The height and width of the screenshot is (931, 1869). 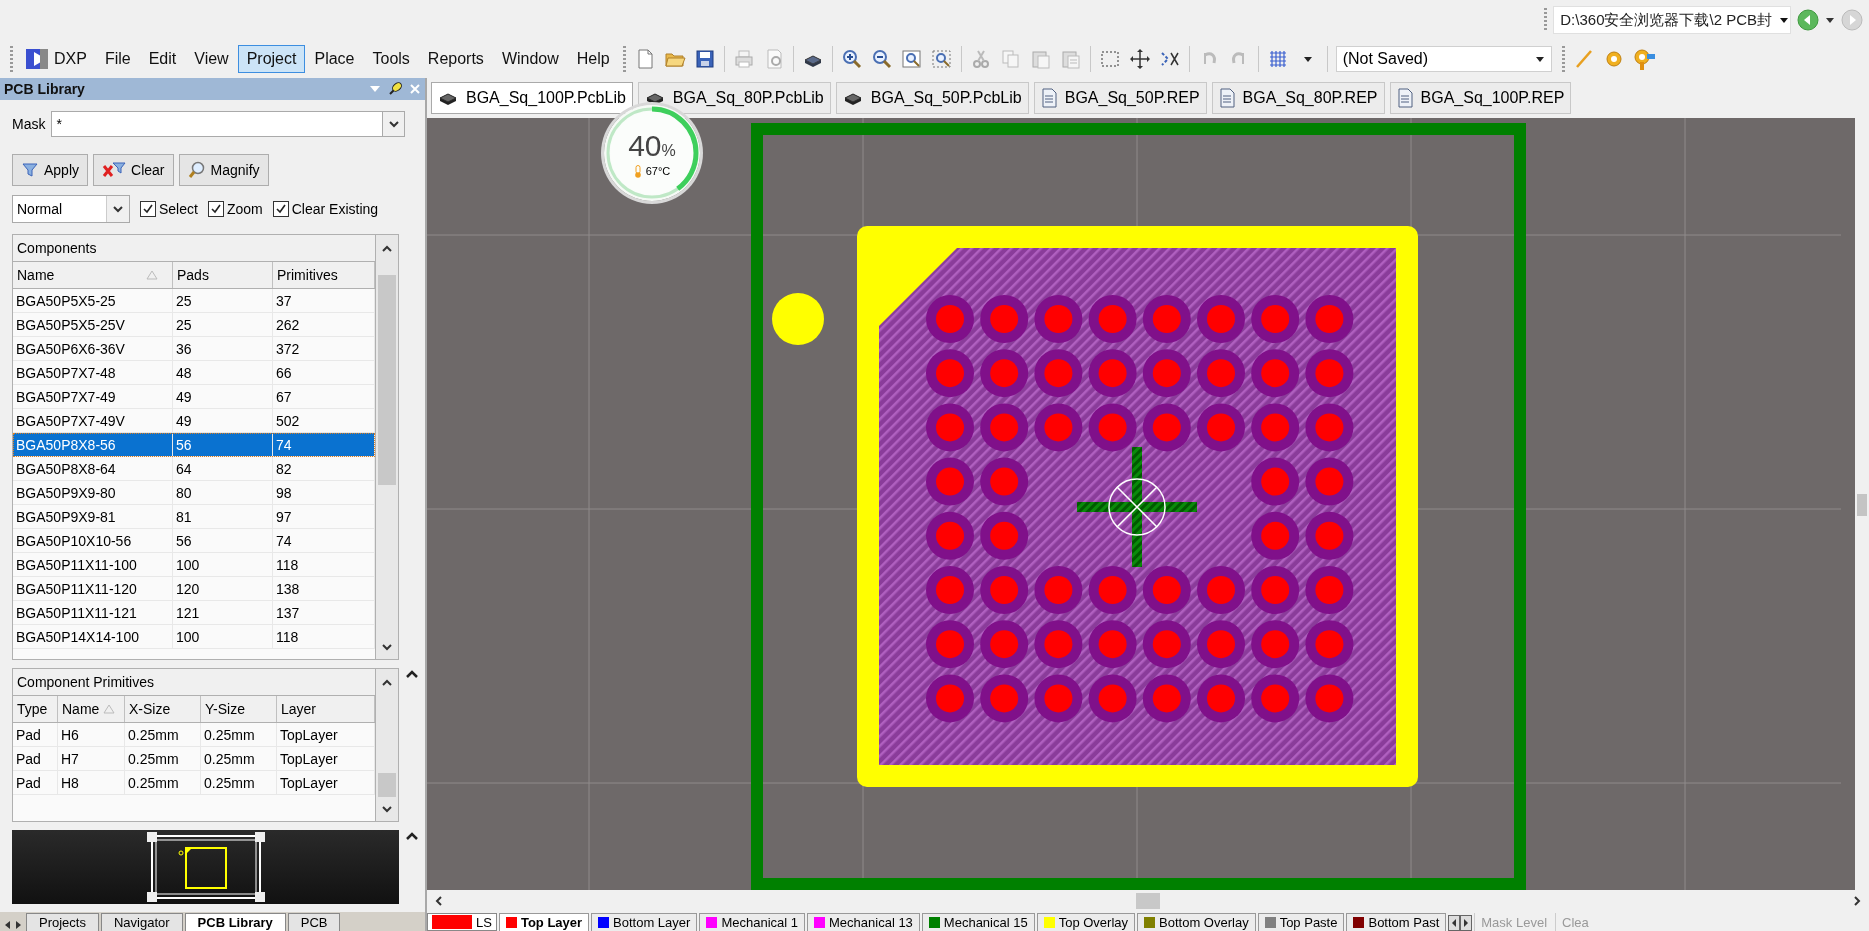 What do you see at coordinates (1857, 901) in the screenshot?
I see `chevron-right-icon` at bounding box center [1857, 901].